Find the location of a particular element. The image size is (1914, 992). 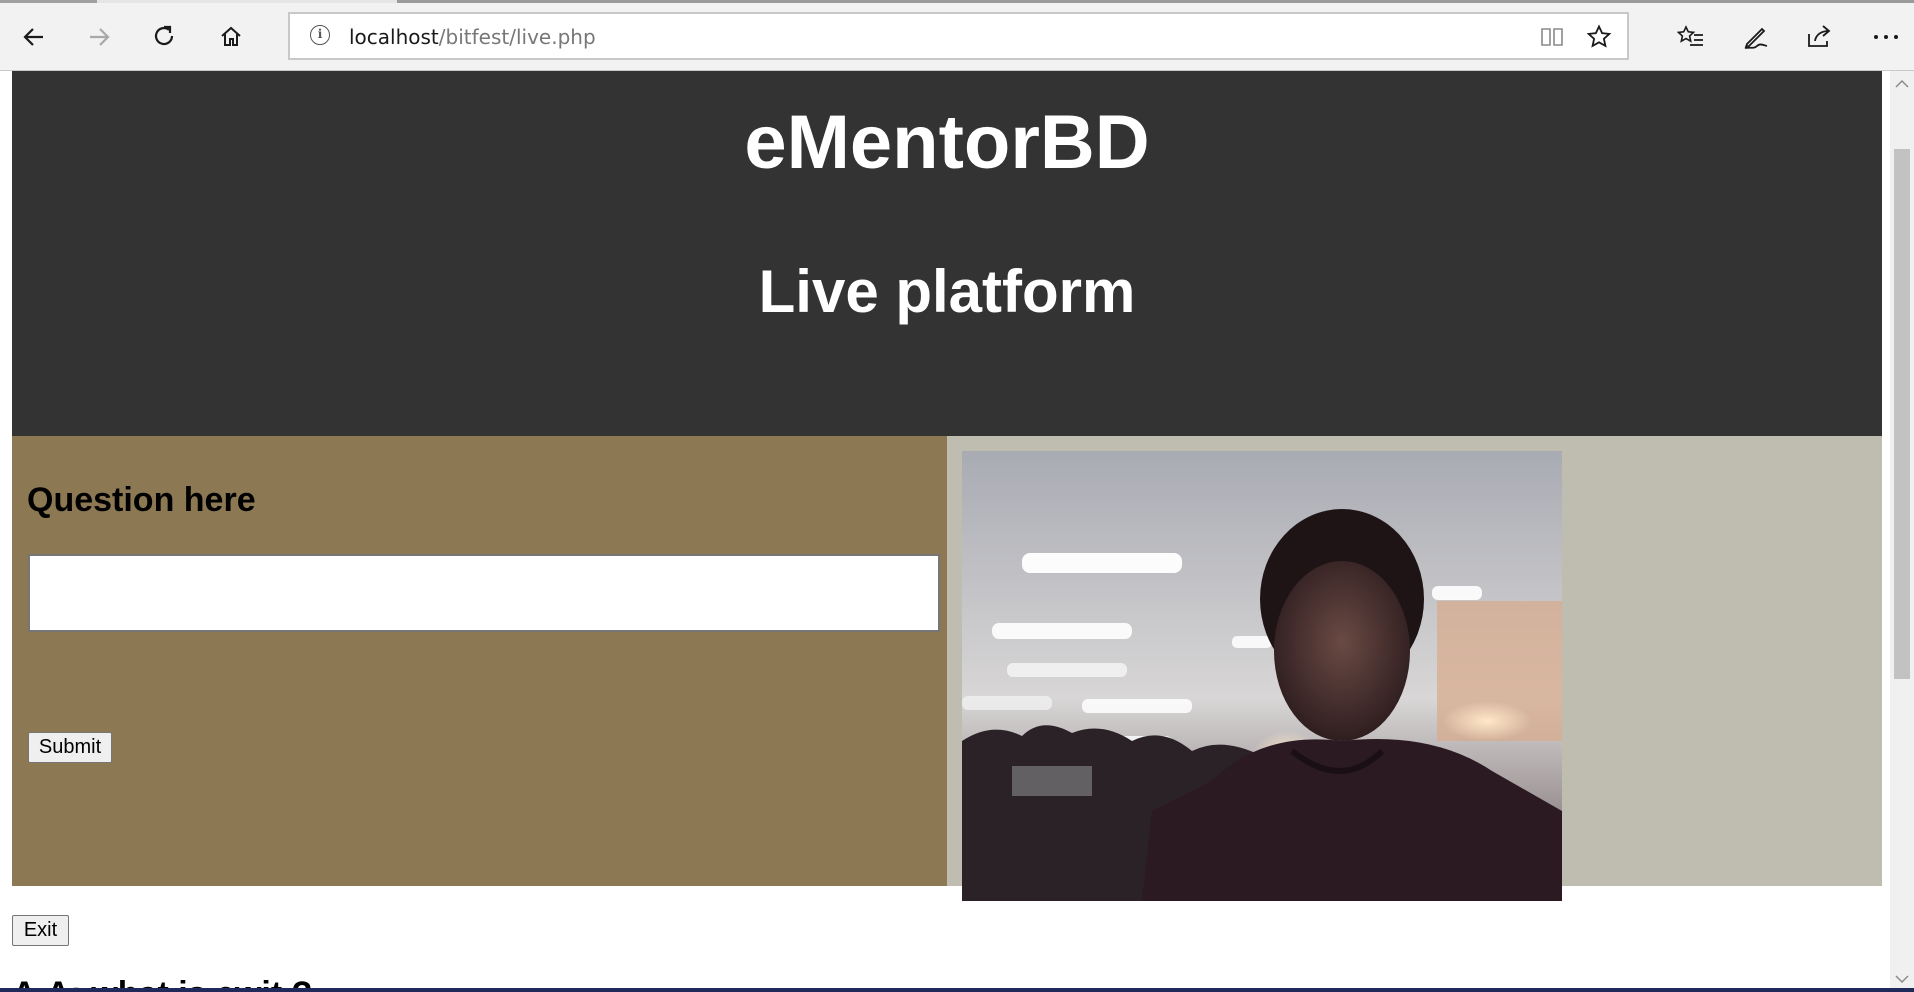

share-button is located at coordinates (1820, 37).